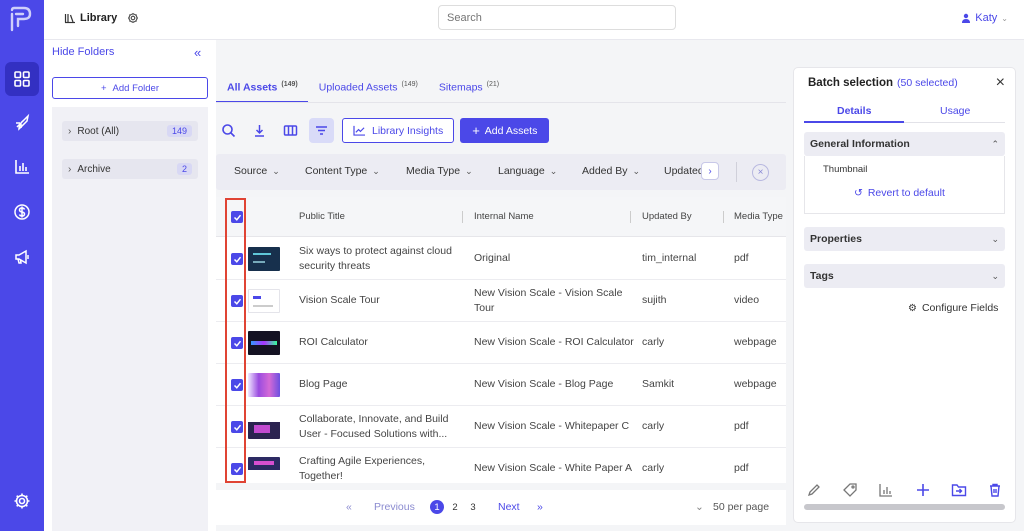 Image resolution: width=1024 pixels, height=531 pixels. What do you see at coordinates (473, 507) in the screenshot?
I see `page-3: 3` at bounding box center [473, 507].